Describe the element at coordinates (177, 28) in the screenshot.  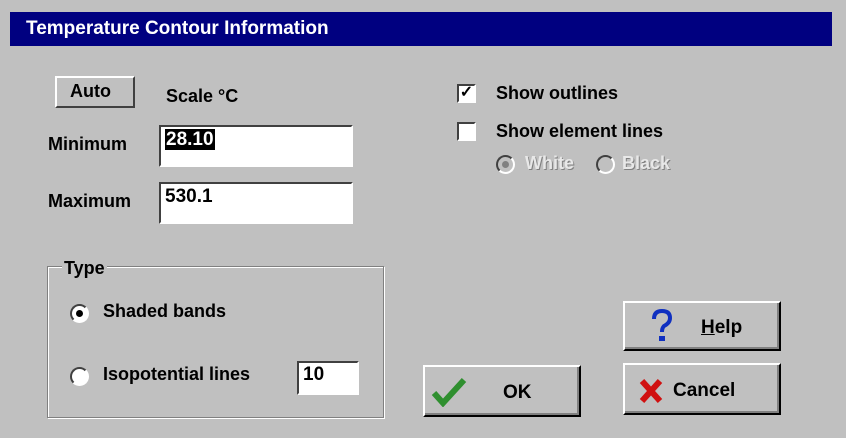
I see `dialog-title: Temperature Contour Information` at that location.